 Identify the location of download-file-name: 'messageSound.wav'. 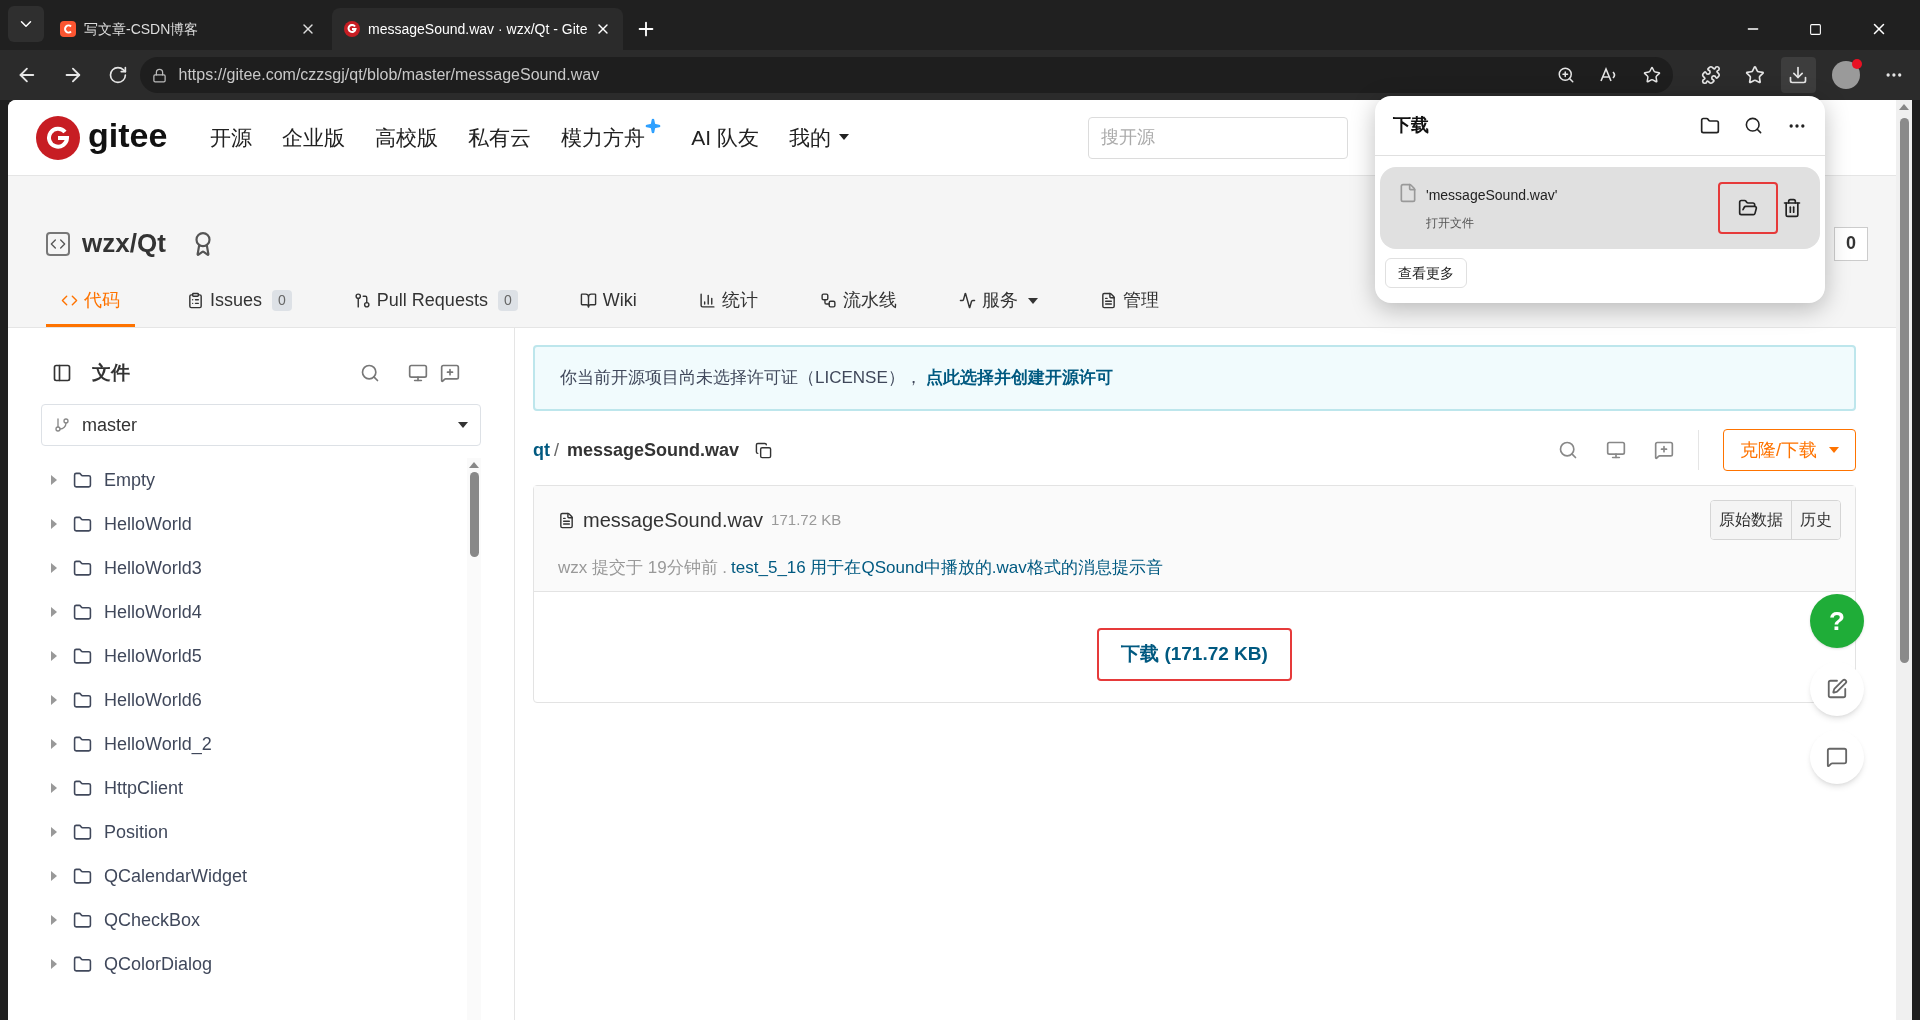
(1492, 195).